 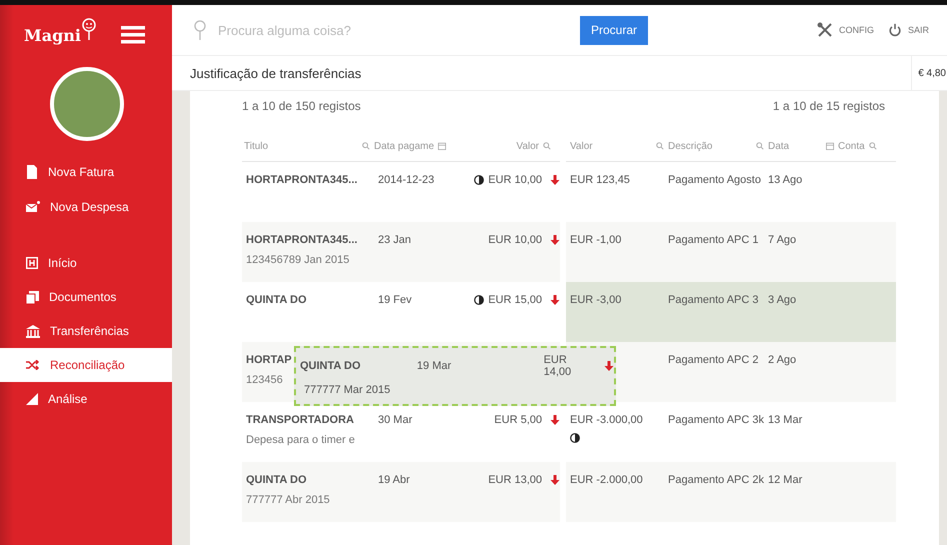 I want to click on scrollbar, so click(x=943, y=318).